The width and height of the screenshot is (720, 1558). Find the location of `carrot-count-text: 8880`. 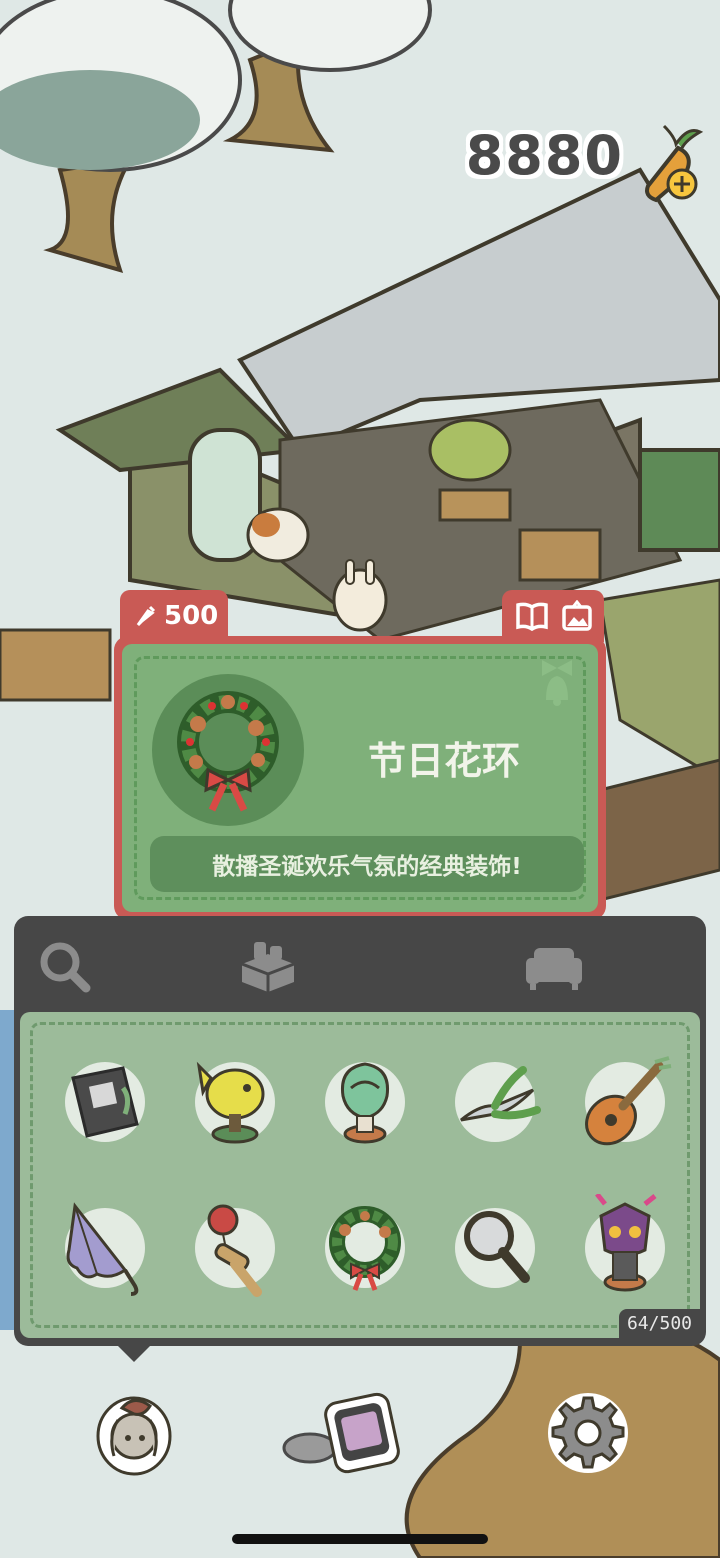

carrot-count-text: 8880 is located at coordinates (544, 155).